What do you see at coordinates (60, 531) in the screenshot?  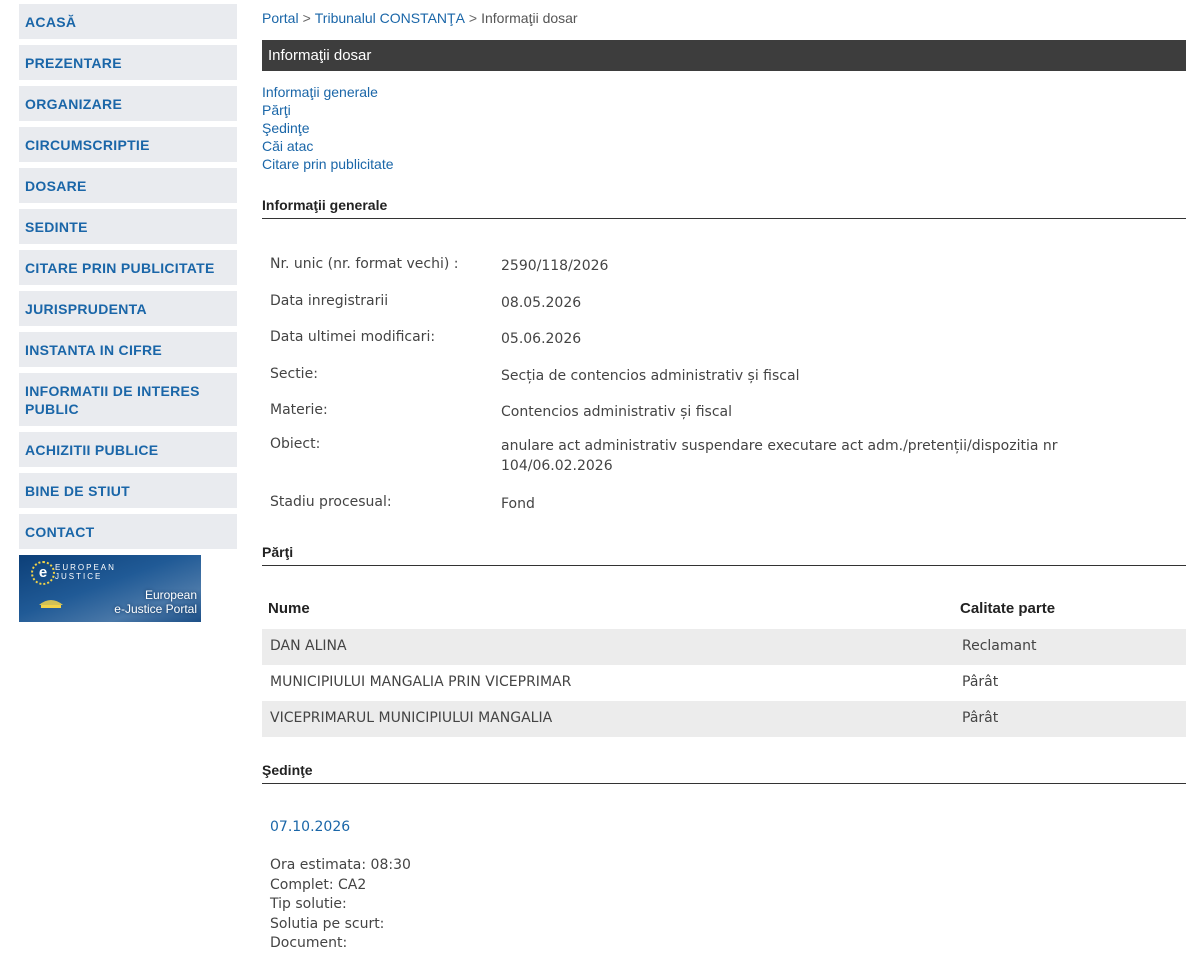 I see `sidebar-item-label: CONTACT` at bounding box center [60, 531].